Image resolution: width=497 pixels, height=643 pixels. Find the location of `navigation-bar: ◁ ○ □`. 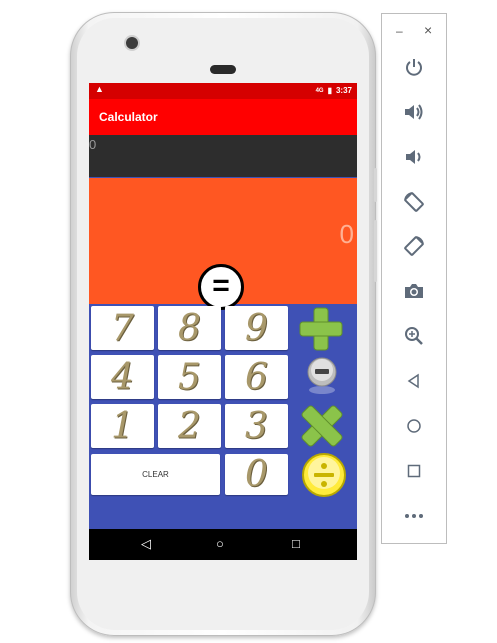

navigation-bar: ◁ ○ □ is located at coordinates (223, 544).